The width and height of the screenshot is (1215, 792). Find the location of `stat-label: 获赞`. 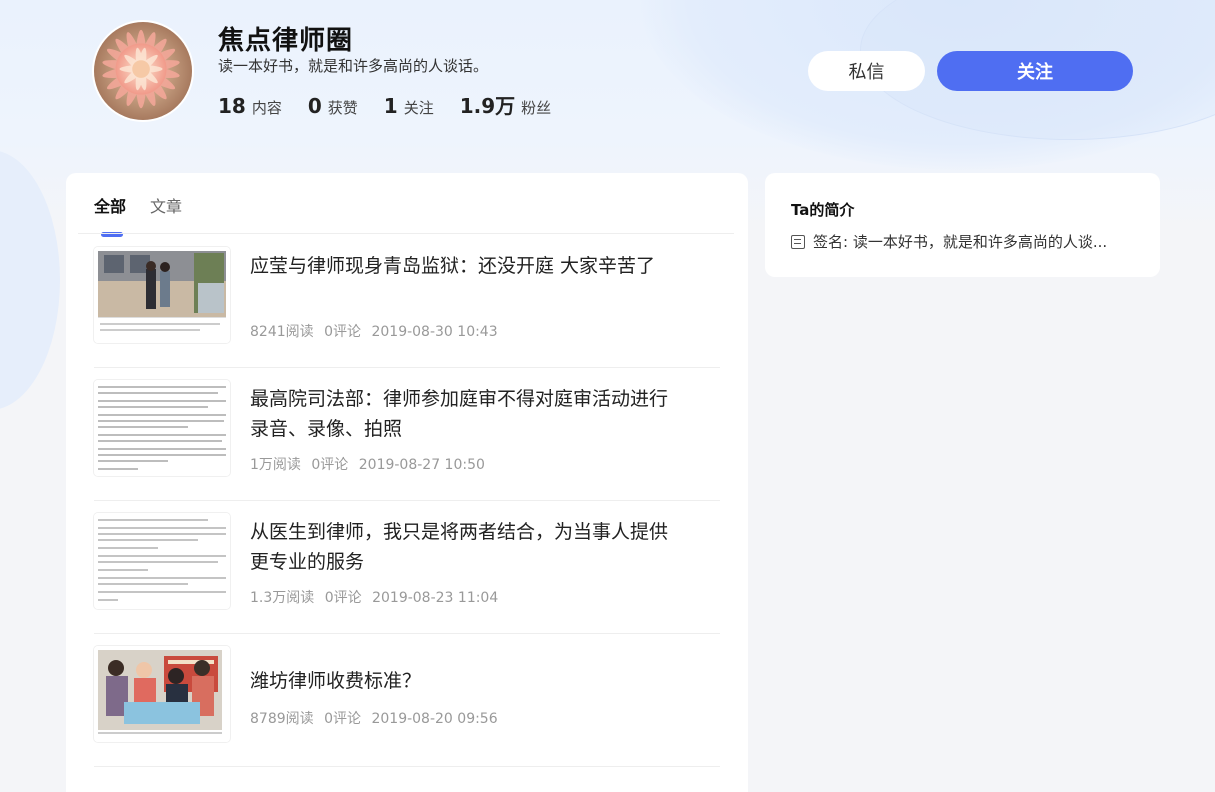

stat-label: 获赞 is located at coordinates (342, 108).